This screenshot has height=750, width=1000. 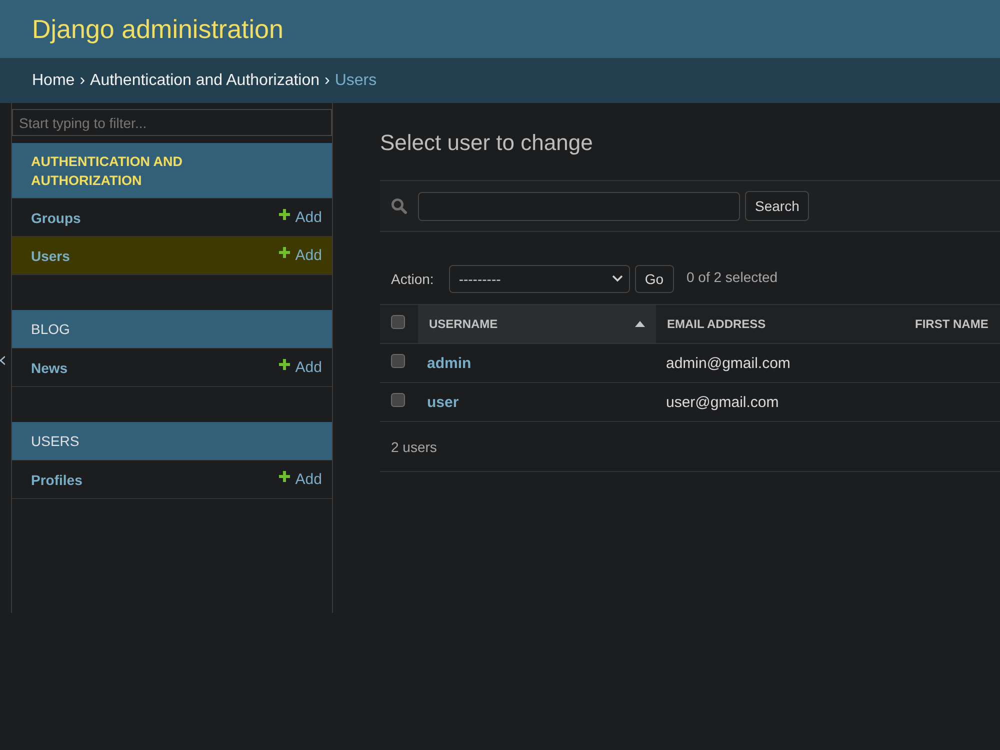 What do you see at coordinates (654, 278) in the screenshot?
I see `go-button: Go` at bounding box center [654, 278].